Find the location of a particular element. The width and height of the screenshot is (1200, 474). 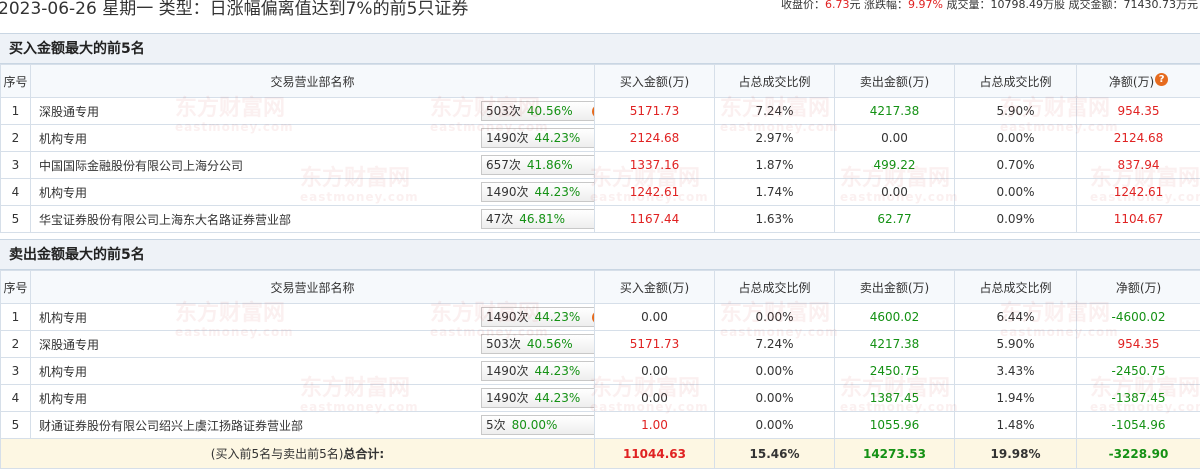

branch-stats-button: 657次 41.86% is located at coordinates (537, 165).